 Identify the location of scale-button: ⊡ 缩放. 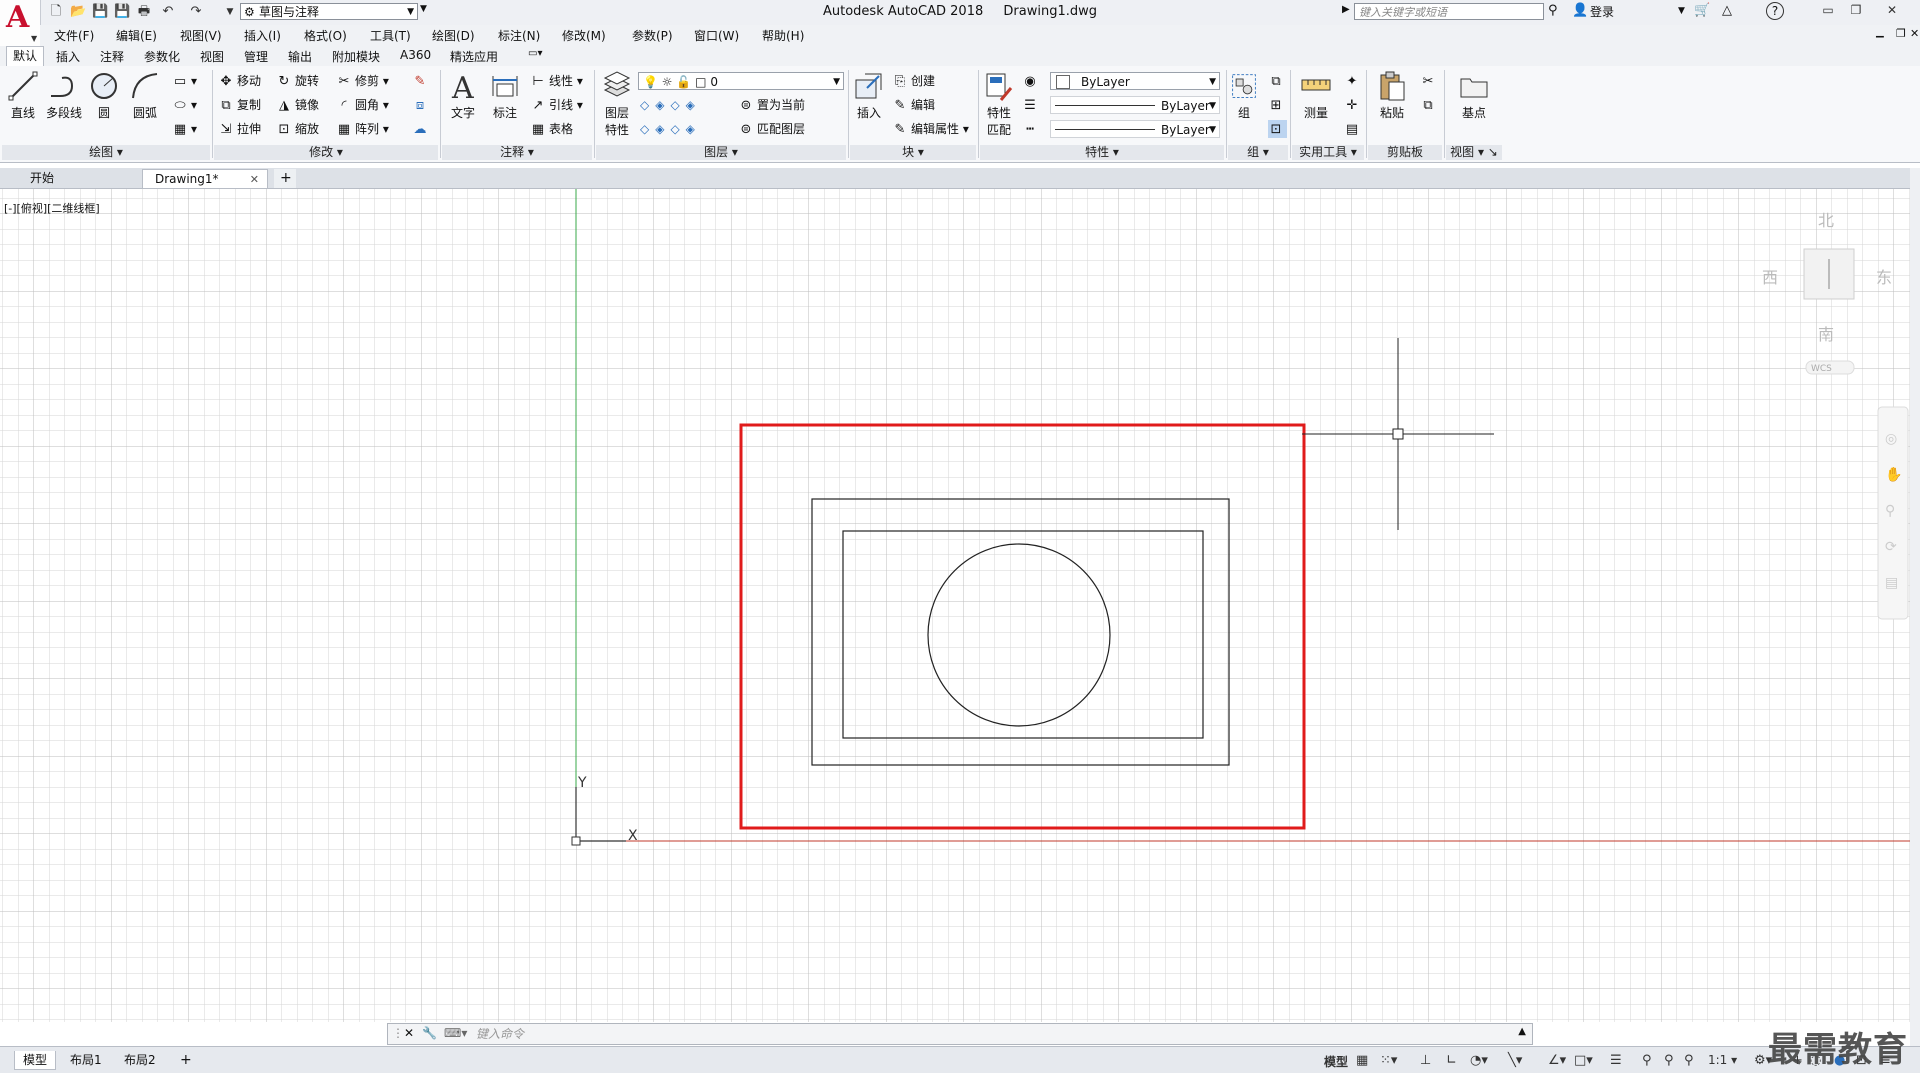
(297, 129).